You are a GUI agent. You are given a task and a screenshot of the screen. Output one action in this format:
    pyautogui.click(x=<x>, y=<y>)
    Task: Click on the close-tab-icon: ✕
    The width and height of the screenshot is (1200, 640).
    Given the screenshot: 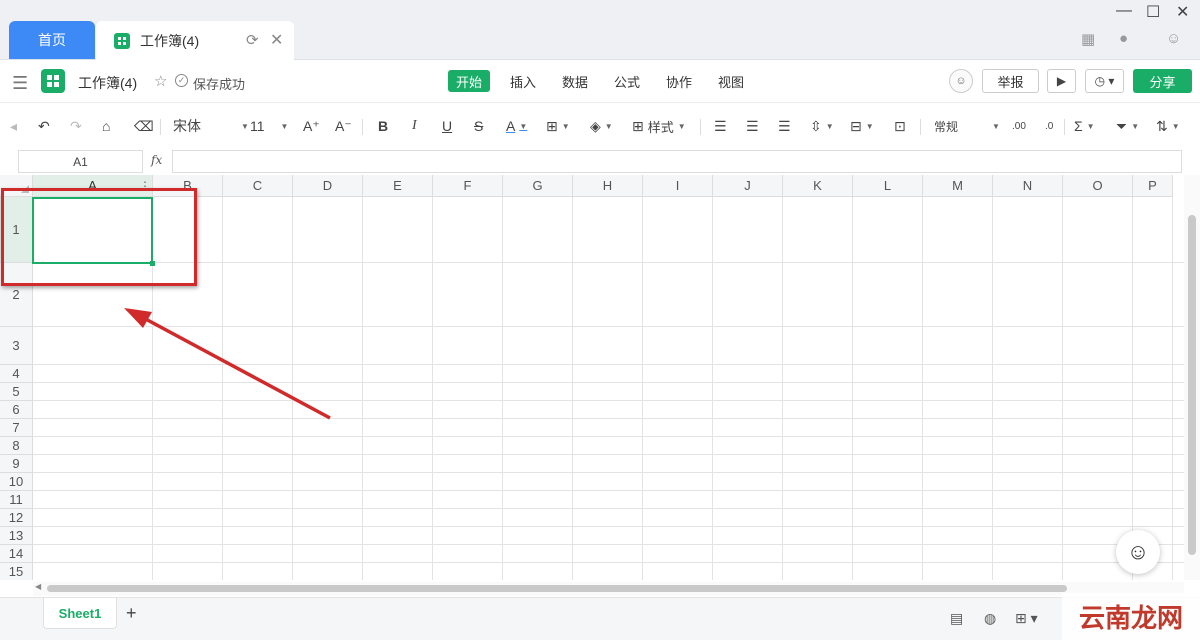 What is the action you would take?
    pyautogui.click(x=276, y=40)
    